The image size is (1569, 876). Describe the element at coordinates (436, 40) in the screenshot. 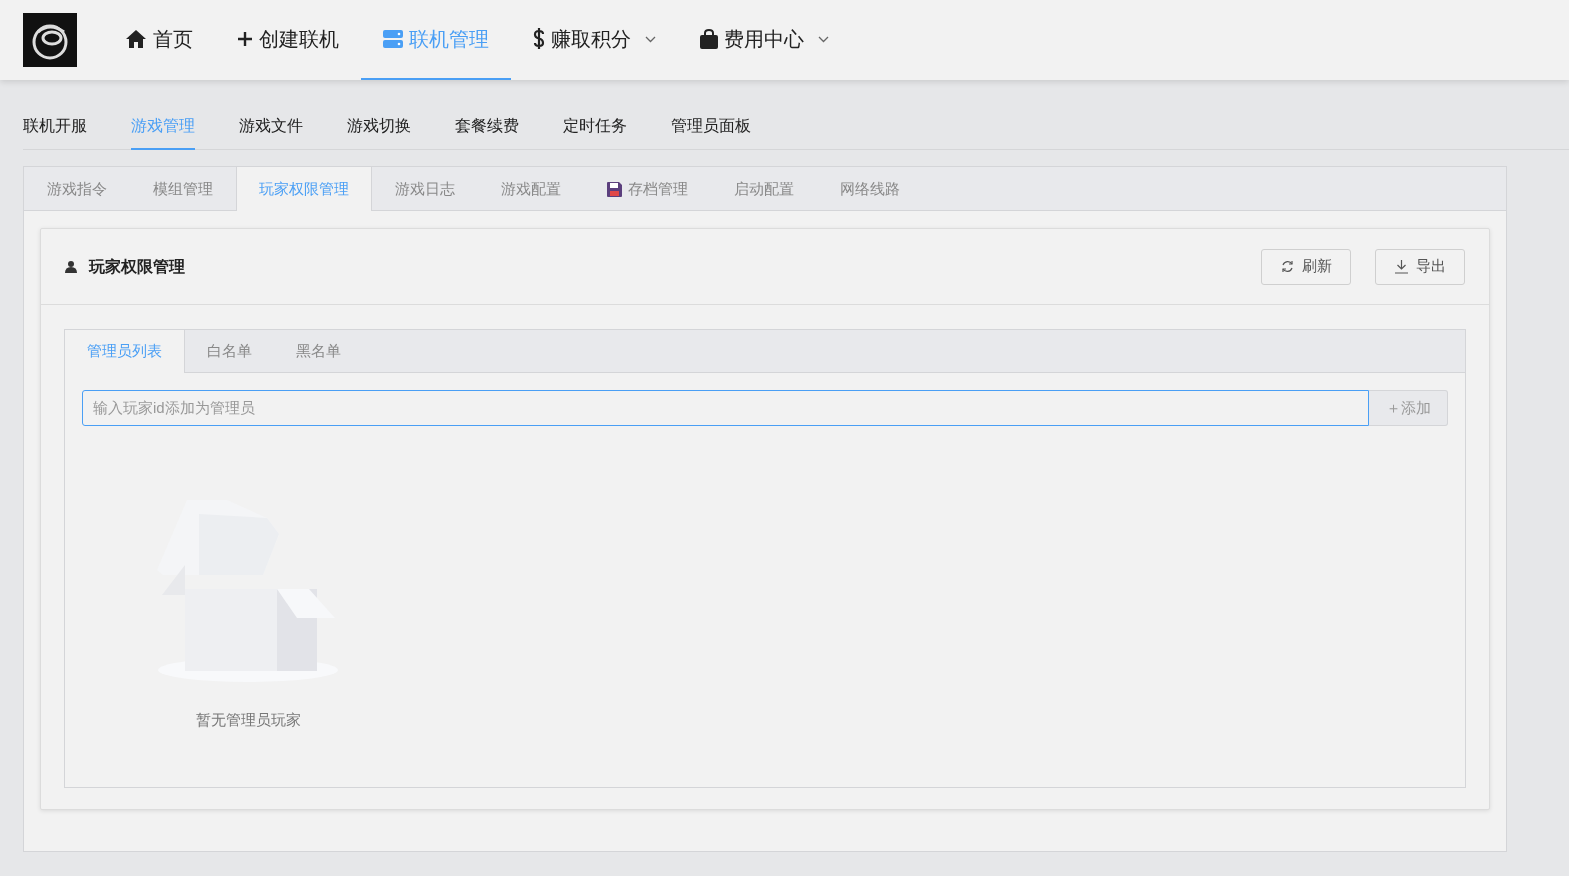

I see `nav-item: 联机管理` at that location.